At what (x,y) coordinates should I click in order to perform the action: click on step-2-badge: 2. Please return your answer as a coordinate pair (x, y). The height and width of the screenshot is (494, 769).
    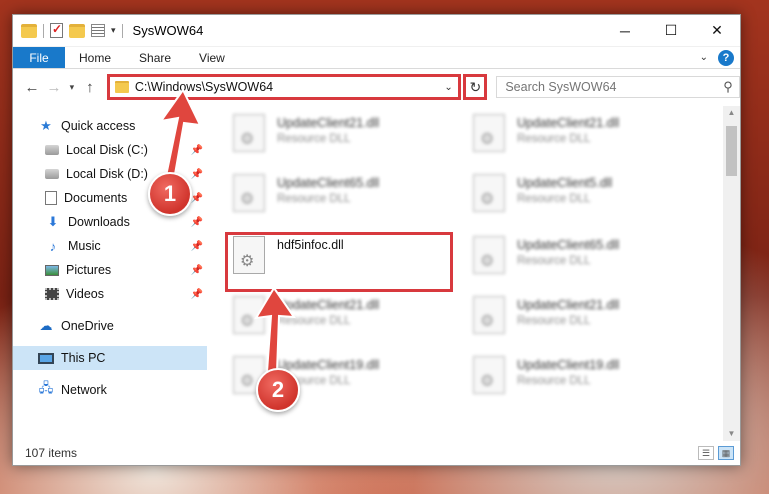
    Looking at the image, I should click on (278, 390).